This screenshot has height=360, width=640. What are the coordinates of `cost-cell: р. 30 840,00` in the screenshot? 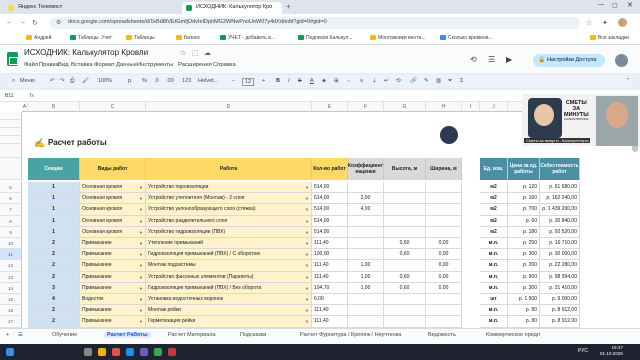 It's located at (560, 221).